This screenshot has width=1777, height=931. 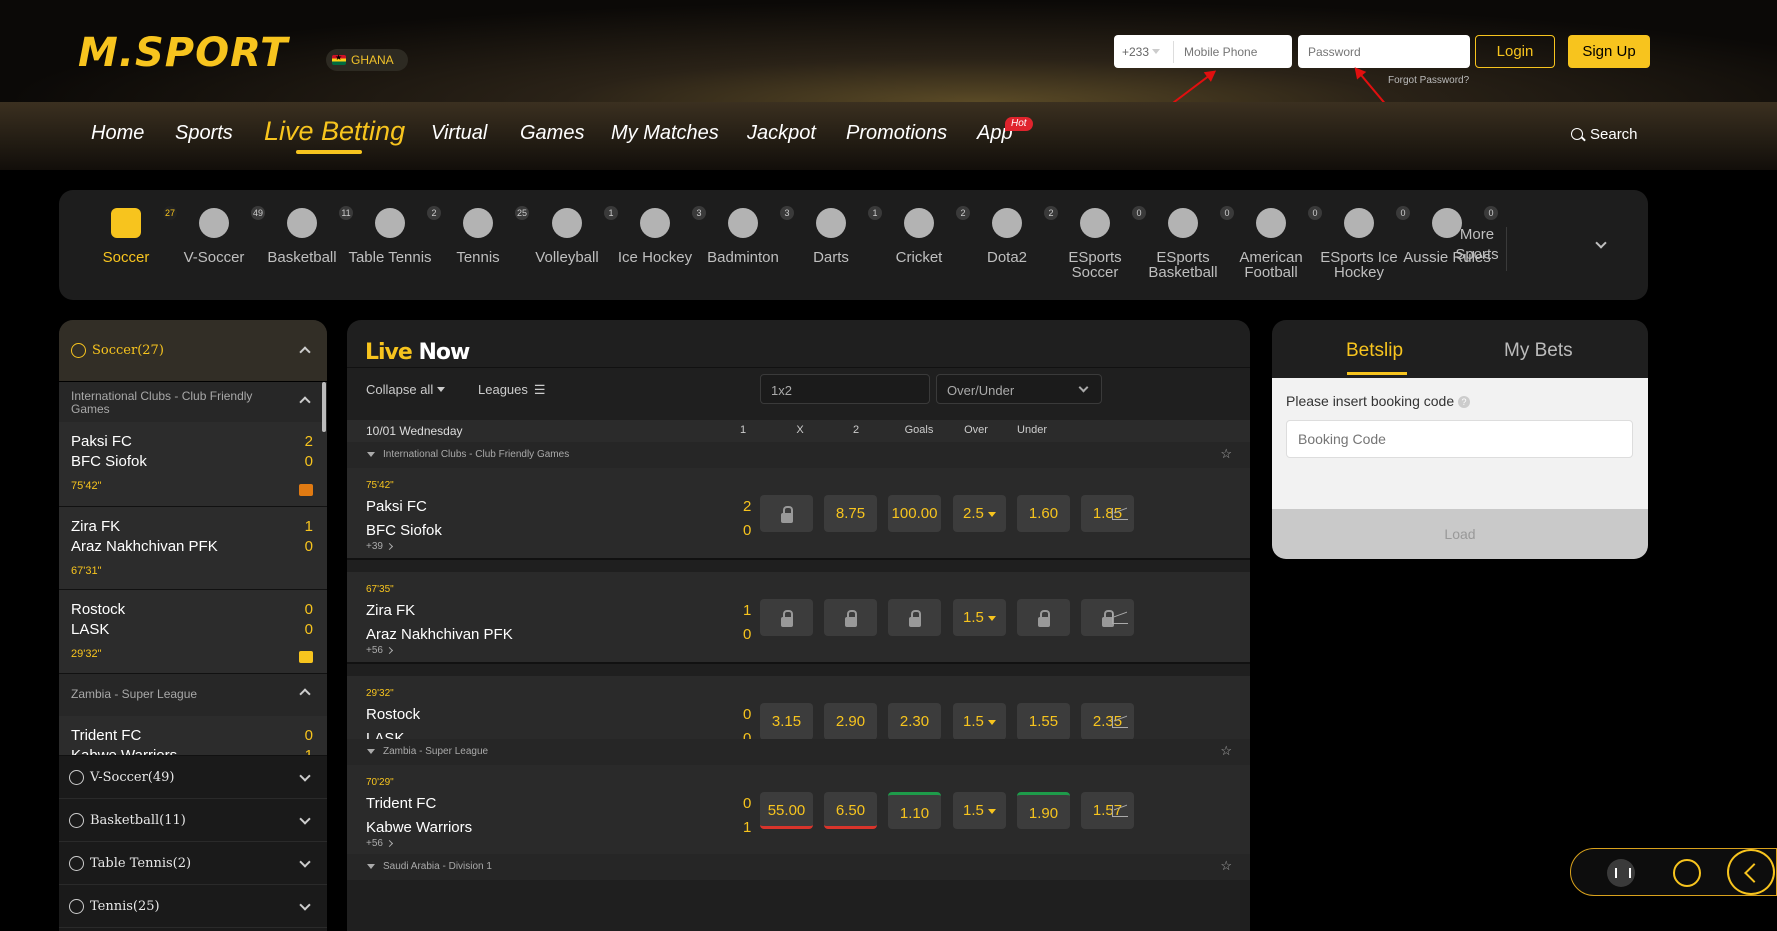 I want to click on sidebar-match: Trident FC Kabwe Warriors 0 1, so click(x=193, y=736).